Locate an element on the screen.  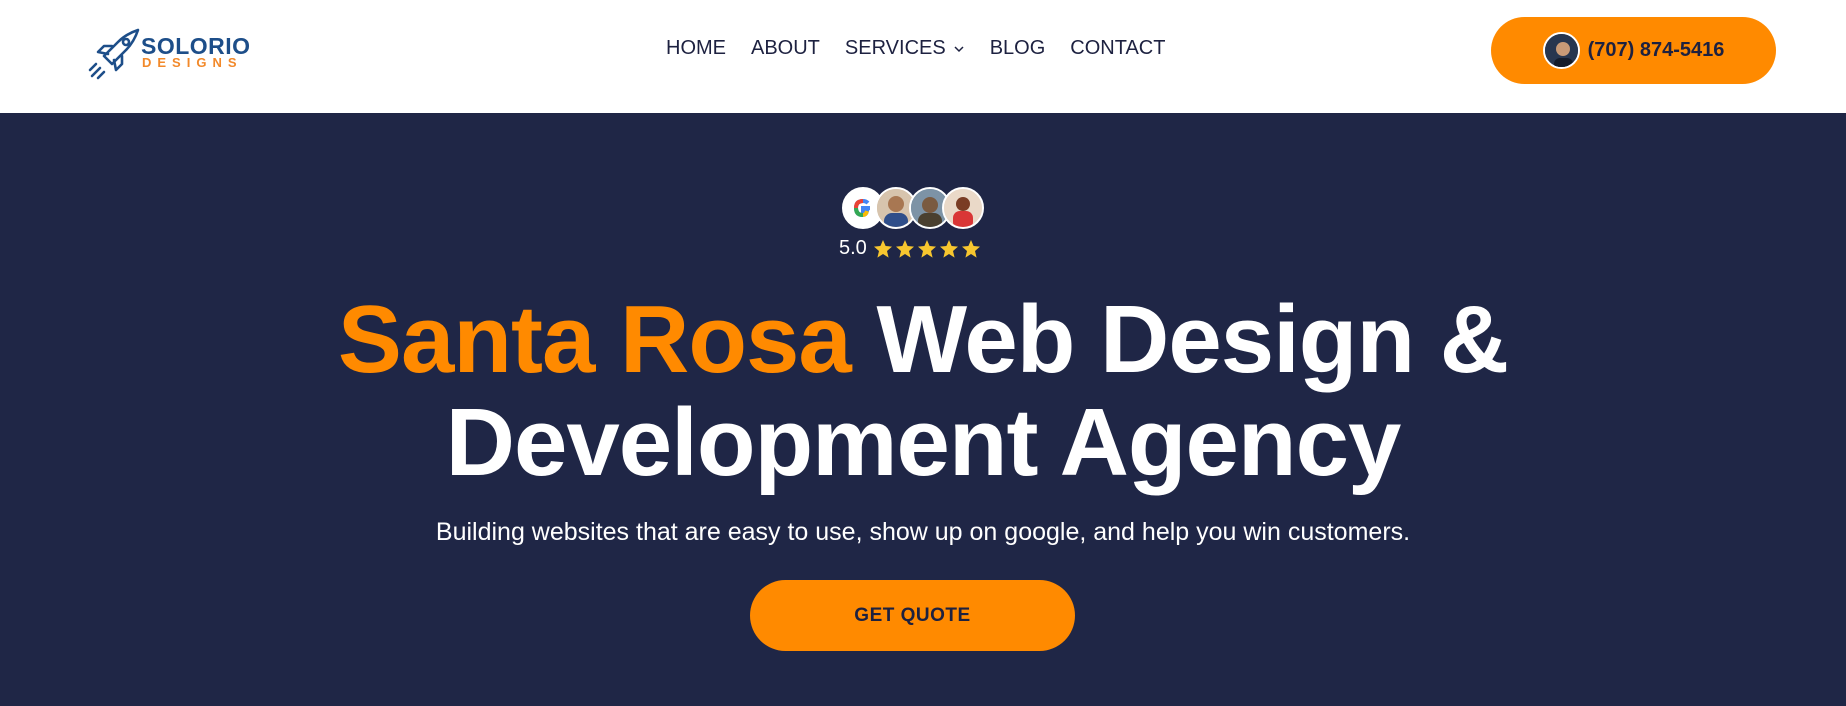
nav-item-services: SERVICES is located at coordinates (905, 48).